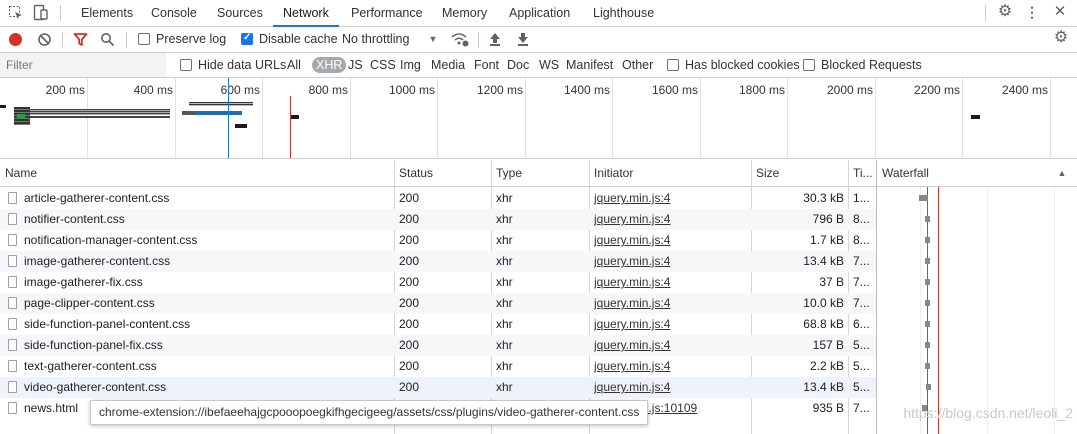 The height and width of the screenshot is (434, 1077). Describe the element at coordinates (65, 90) in the screenshot. I see `tick-label: 200 ms` at that location.